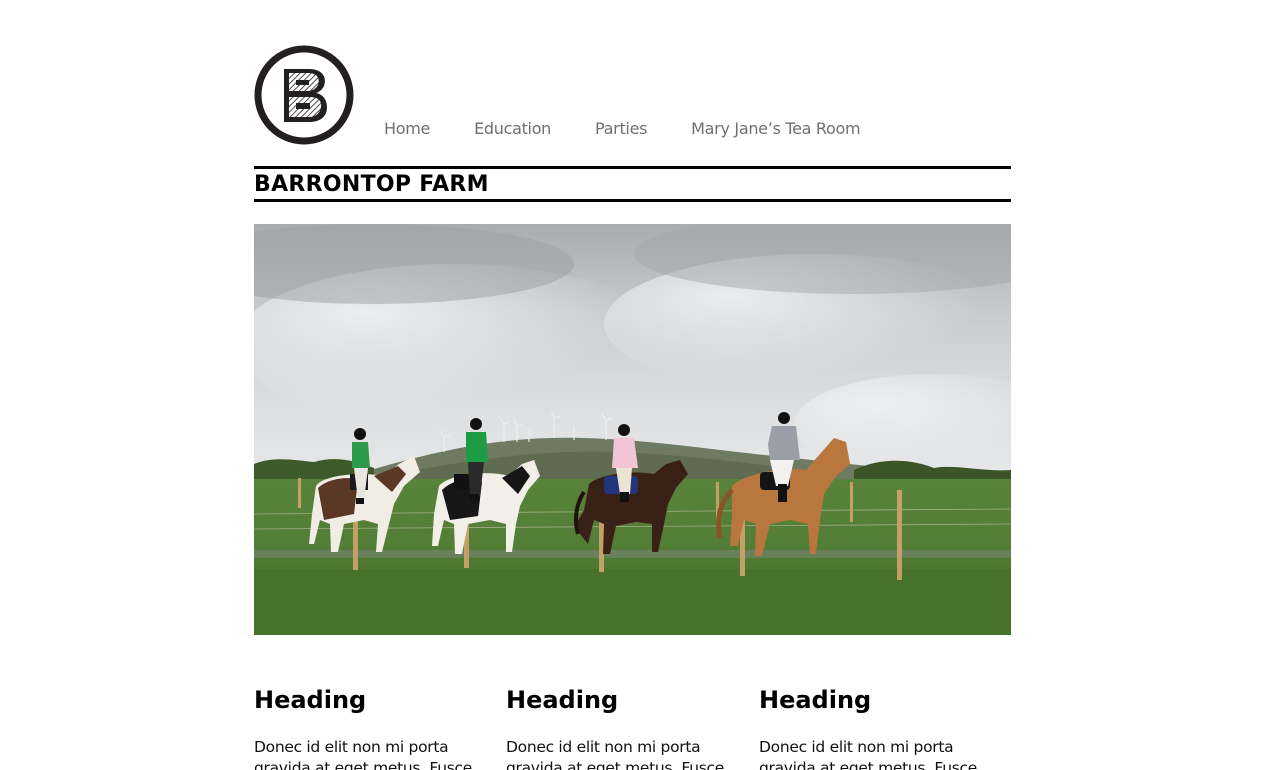 This screenshot has height=770, width=1269. I want to click on site-title: BARRONTOP FARM, so click(371, 184).